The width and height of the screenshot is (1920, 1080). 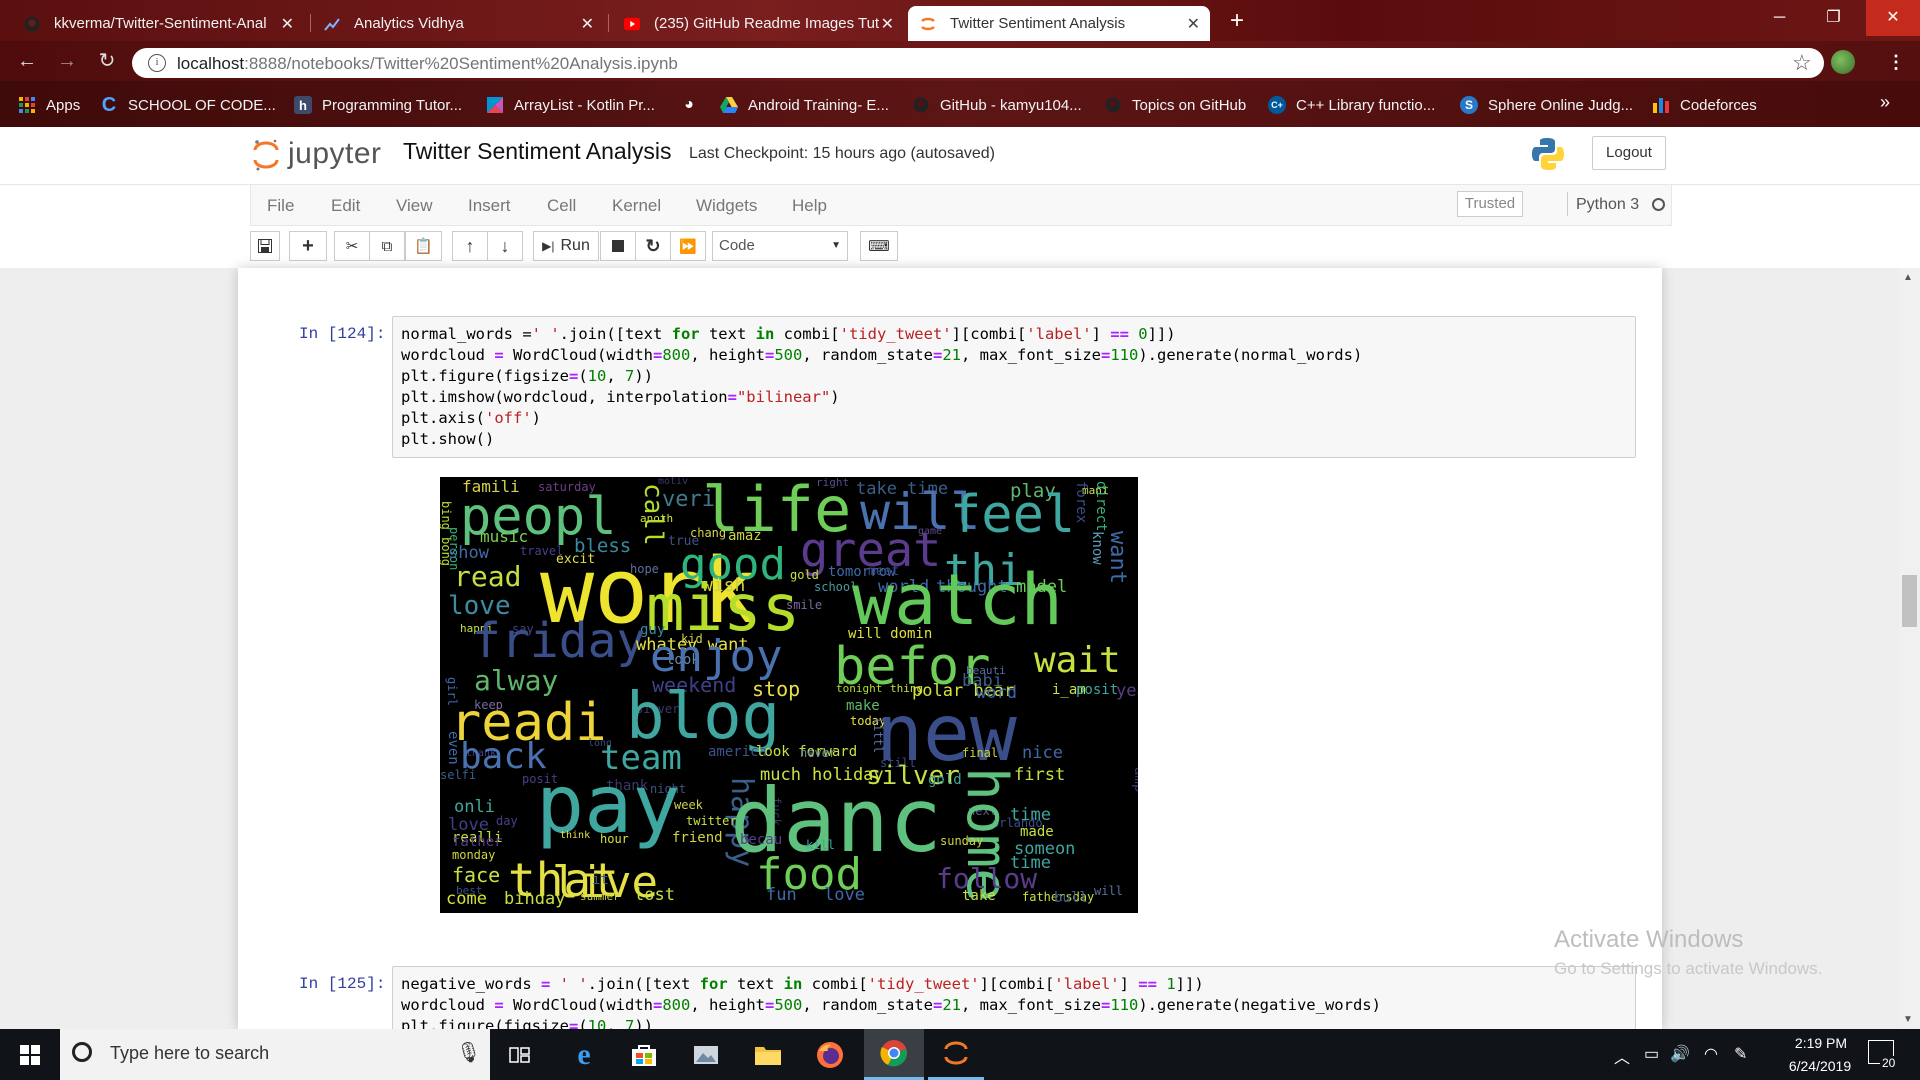 I want to click on bookmark-codeforces: Codeforces, so click(x=1704, y=105).